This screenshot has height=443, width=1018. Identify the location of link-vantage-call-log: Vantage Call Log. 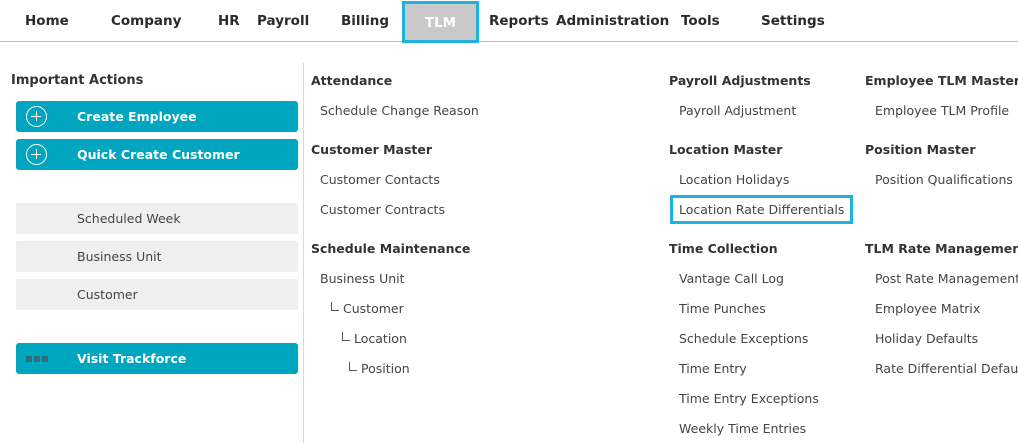
(731, 278).